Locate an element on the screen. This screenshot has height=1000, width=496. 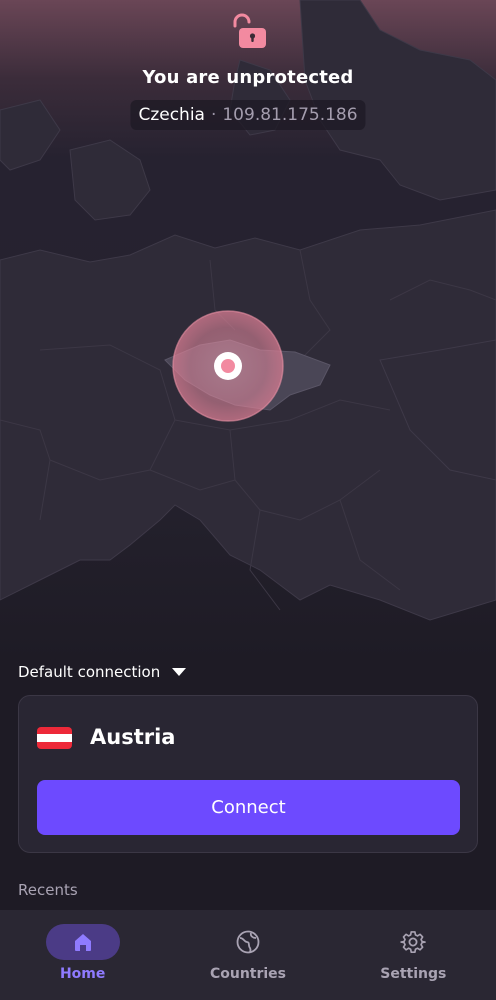
current-ip-address: 109.81.175.186 is located at coordinates (290, 115).